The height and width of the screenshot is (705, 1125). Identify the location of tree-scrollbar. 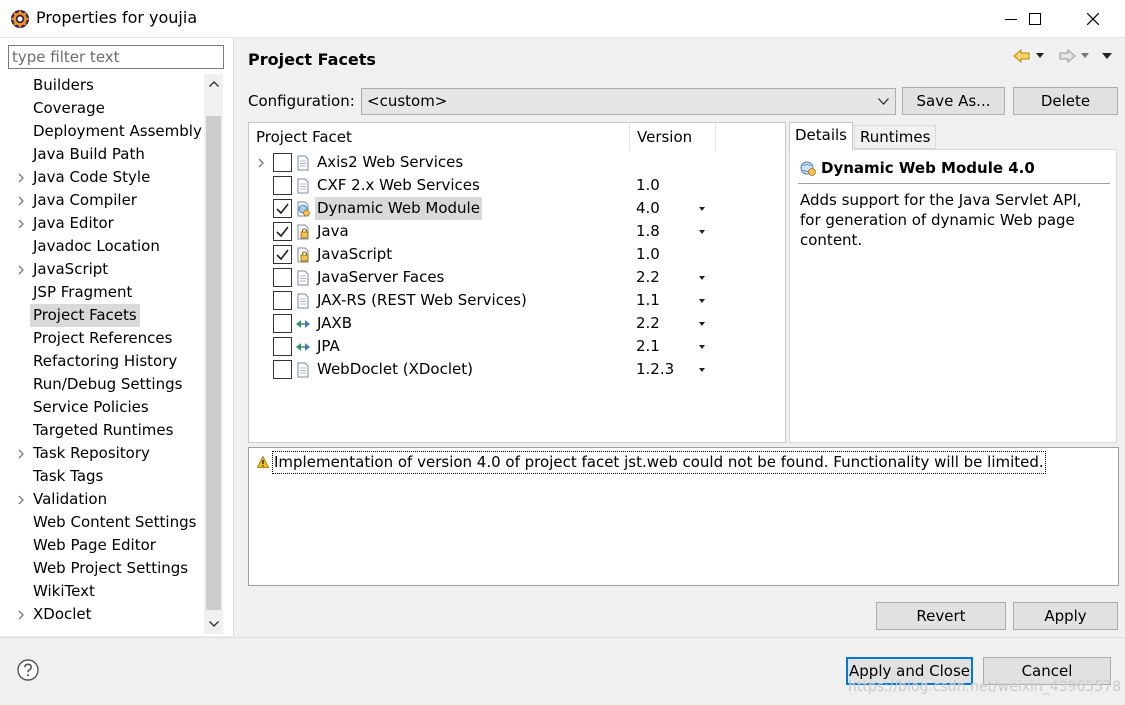
(213, 354).